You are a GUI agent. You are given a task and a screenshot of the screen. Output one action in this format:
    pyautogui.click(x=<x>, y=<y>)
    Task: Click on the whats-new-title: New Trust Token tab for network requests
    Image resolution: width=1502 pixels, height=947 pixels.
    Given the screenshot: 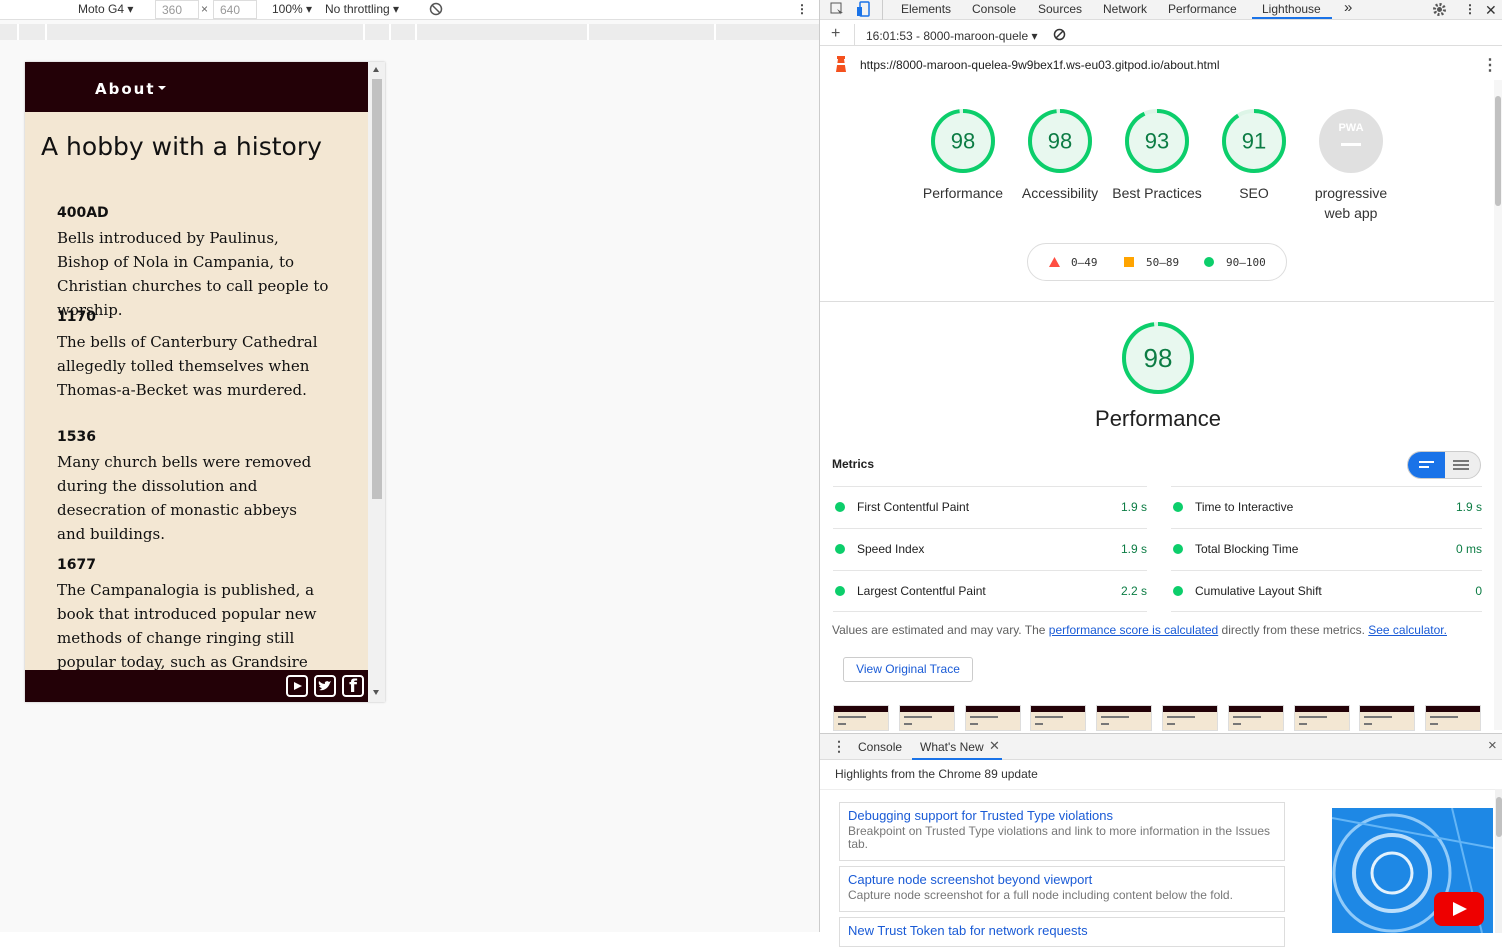 What is the action you would take?
    pyautogui.click(x=1062, y=930)
    